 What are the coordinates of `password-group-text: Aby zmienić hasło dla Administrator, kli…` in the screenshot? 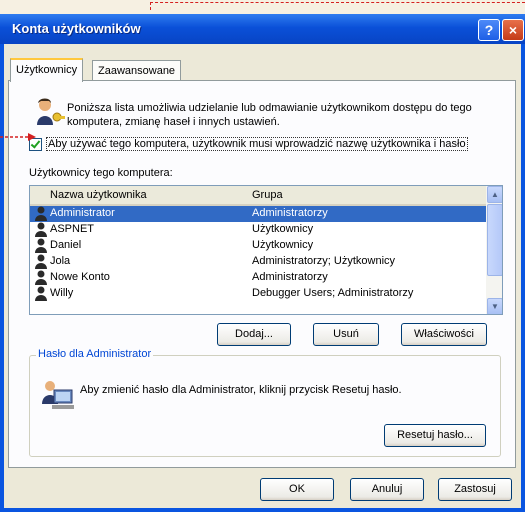 It's located at (241, 390).